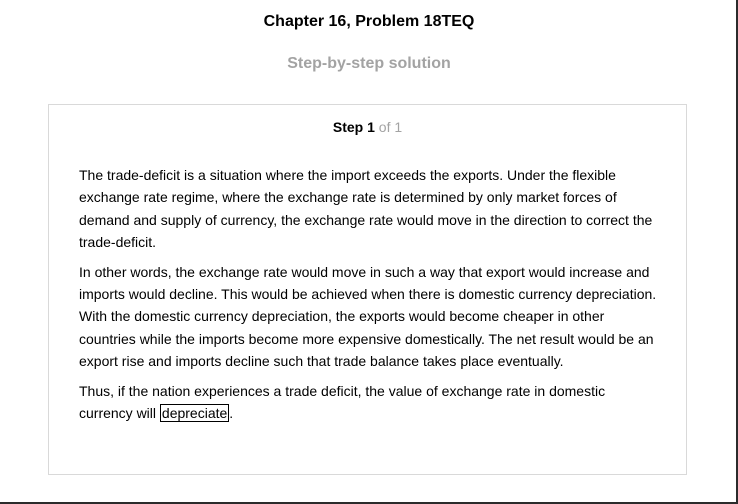  What do you see at coordinates (369, 21) in the screenshot?
I see `chapter-title: Chapter 16, Problem 18TEQ` at bounding box center [369, 21].